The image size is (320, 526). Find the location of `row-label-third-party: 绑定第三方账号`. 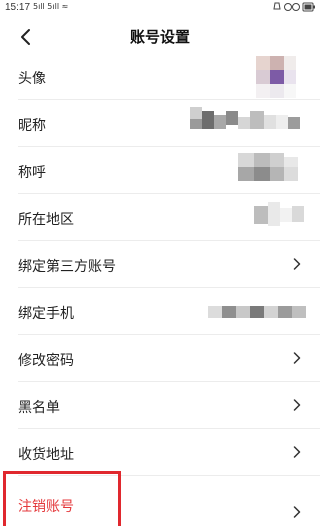

row-label-third-party: 绑定第三方账号 is located at coordinates (67, 267).